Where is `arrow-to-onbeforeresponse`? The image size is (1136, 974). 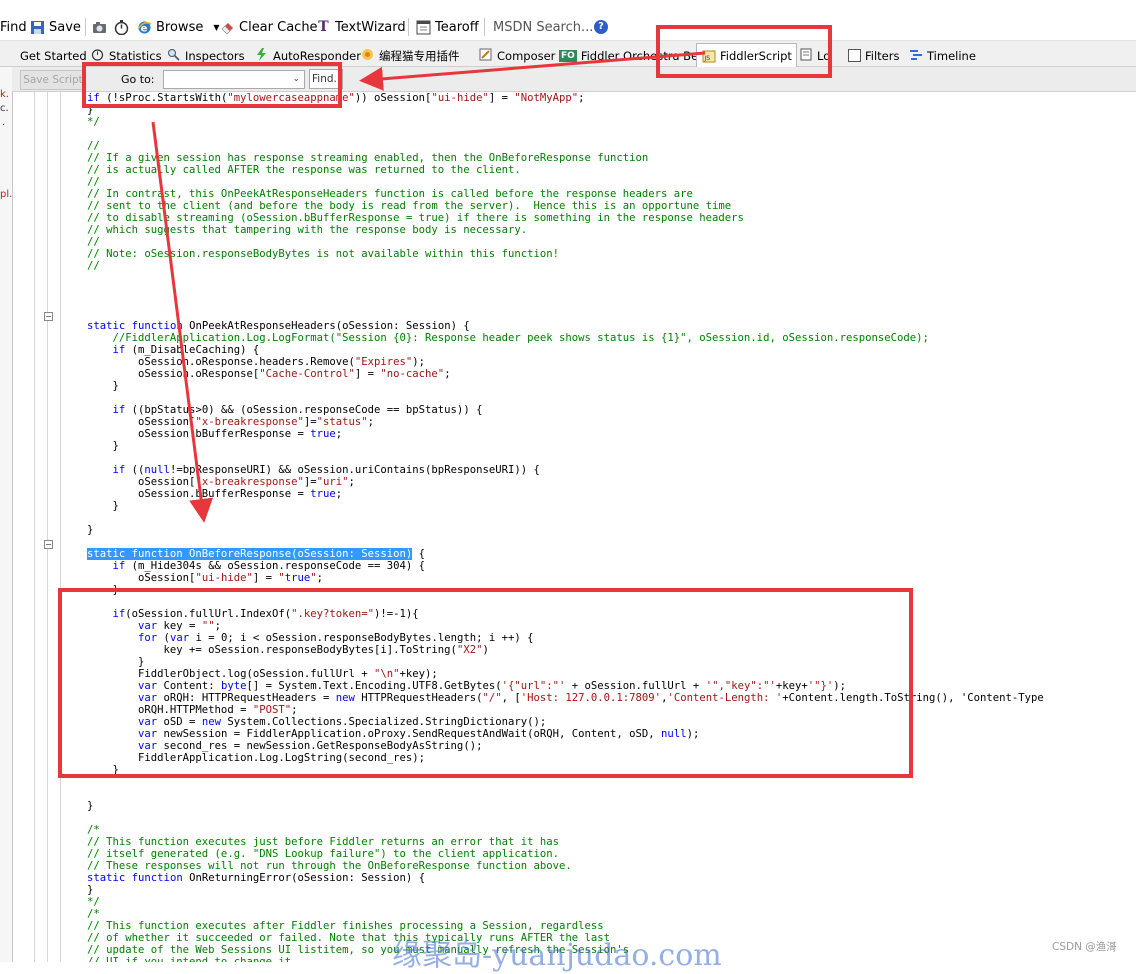
arrow-to-onbeforeresponse is located at coordinates (182, 322).